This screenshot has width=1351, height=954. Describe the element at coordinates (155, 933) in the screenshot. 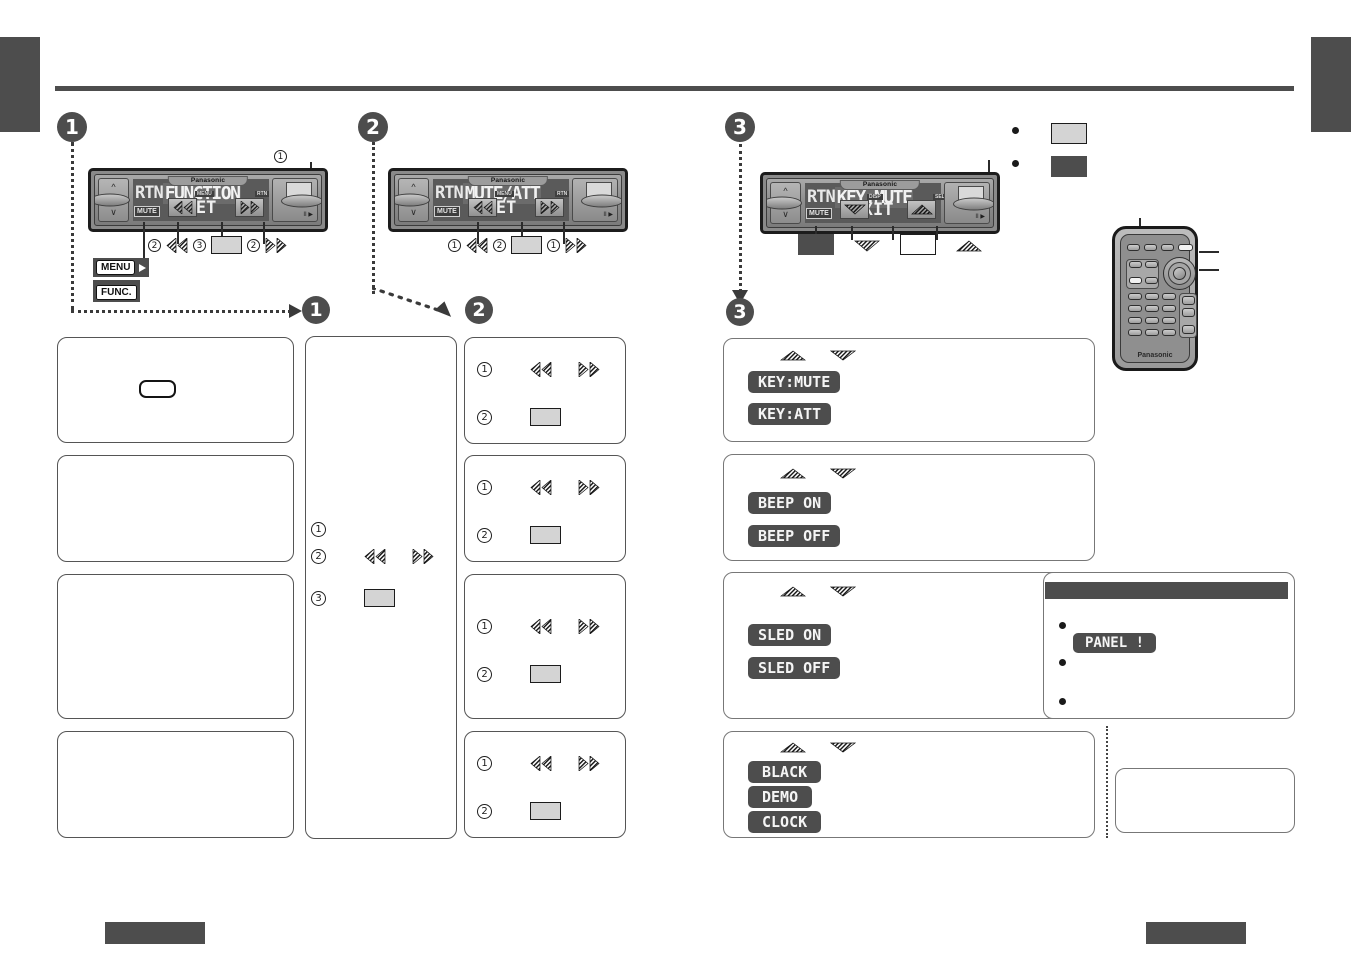

I see `footer-page-box-left` at that location.